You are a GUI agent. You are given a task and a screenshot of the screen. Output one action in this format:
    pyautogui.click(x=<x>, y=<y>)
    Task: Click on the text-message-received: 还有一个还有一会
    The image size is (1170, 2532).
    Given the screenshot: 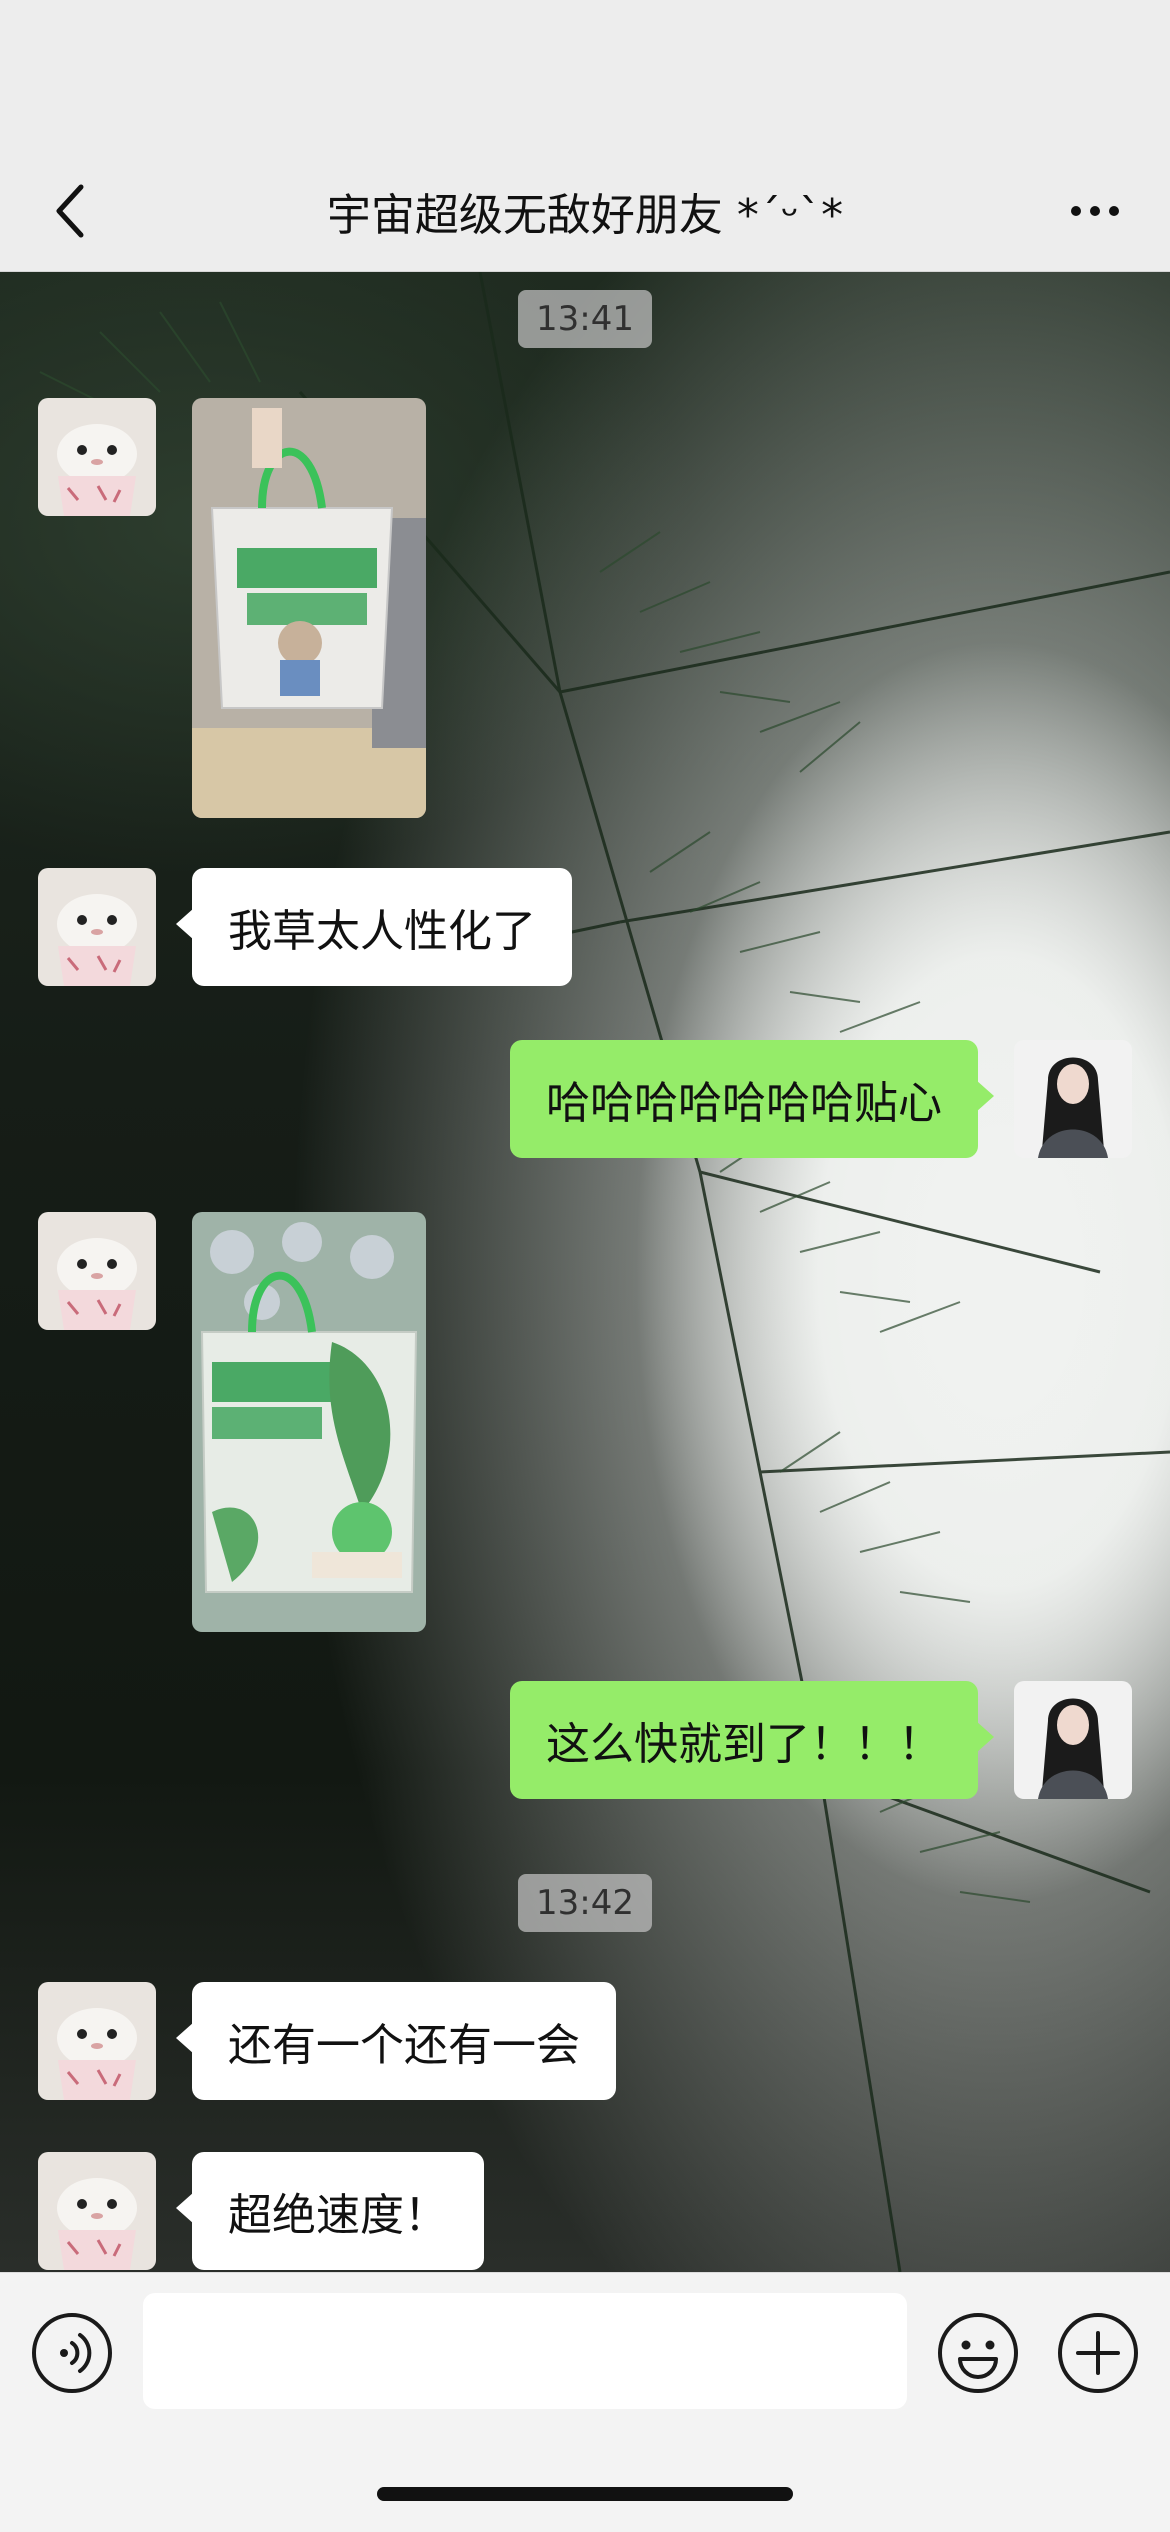 What is the action you would take?
    pyautogui.click(x=396, y=2041)
    